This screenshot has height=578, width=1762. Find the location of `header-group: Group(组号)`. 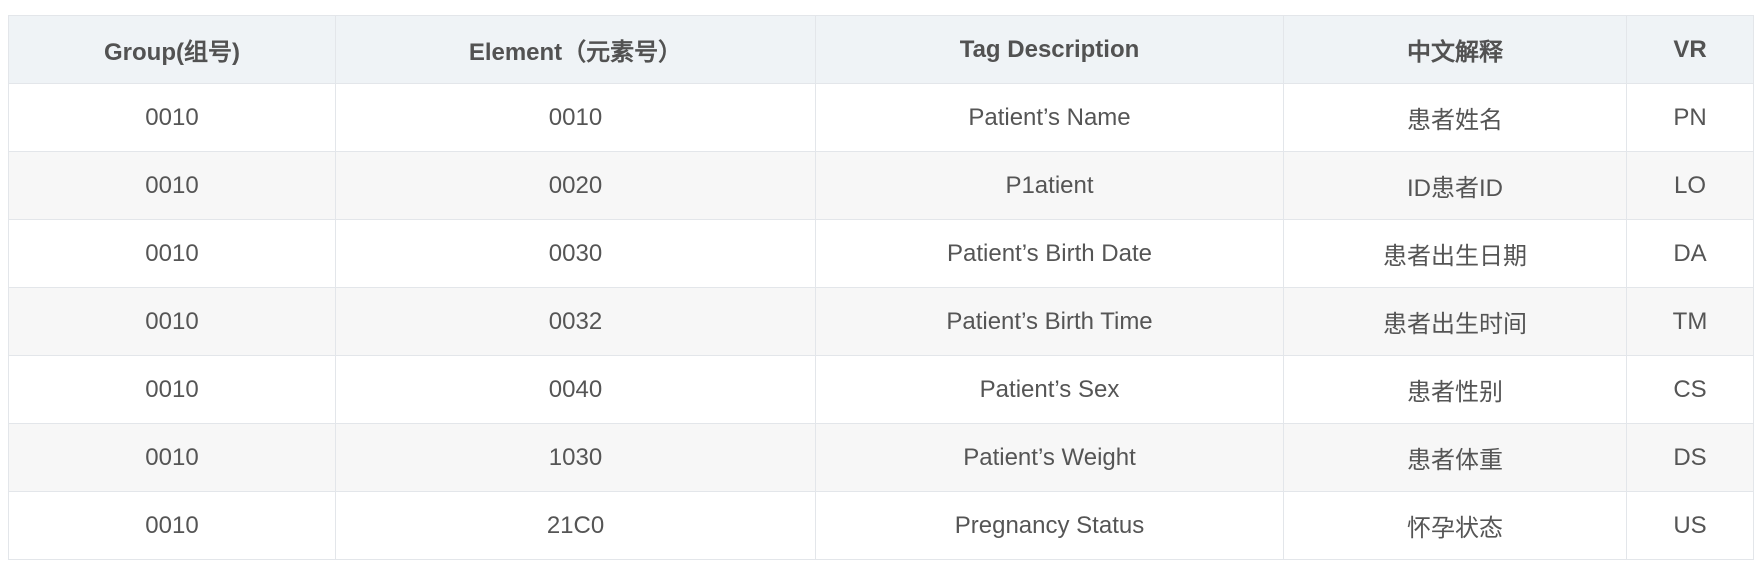

header-group: Group(组号) is located at coordinates (172, 49).